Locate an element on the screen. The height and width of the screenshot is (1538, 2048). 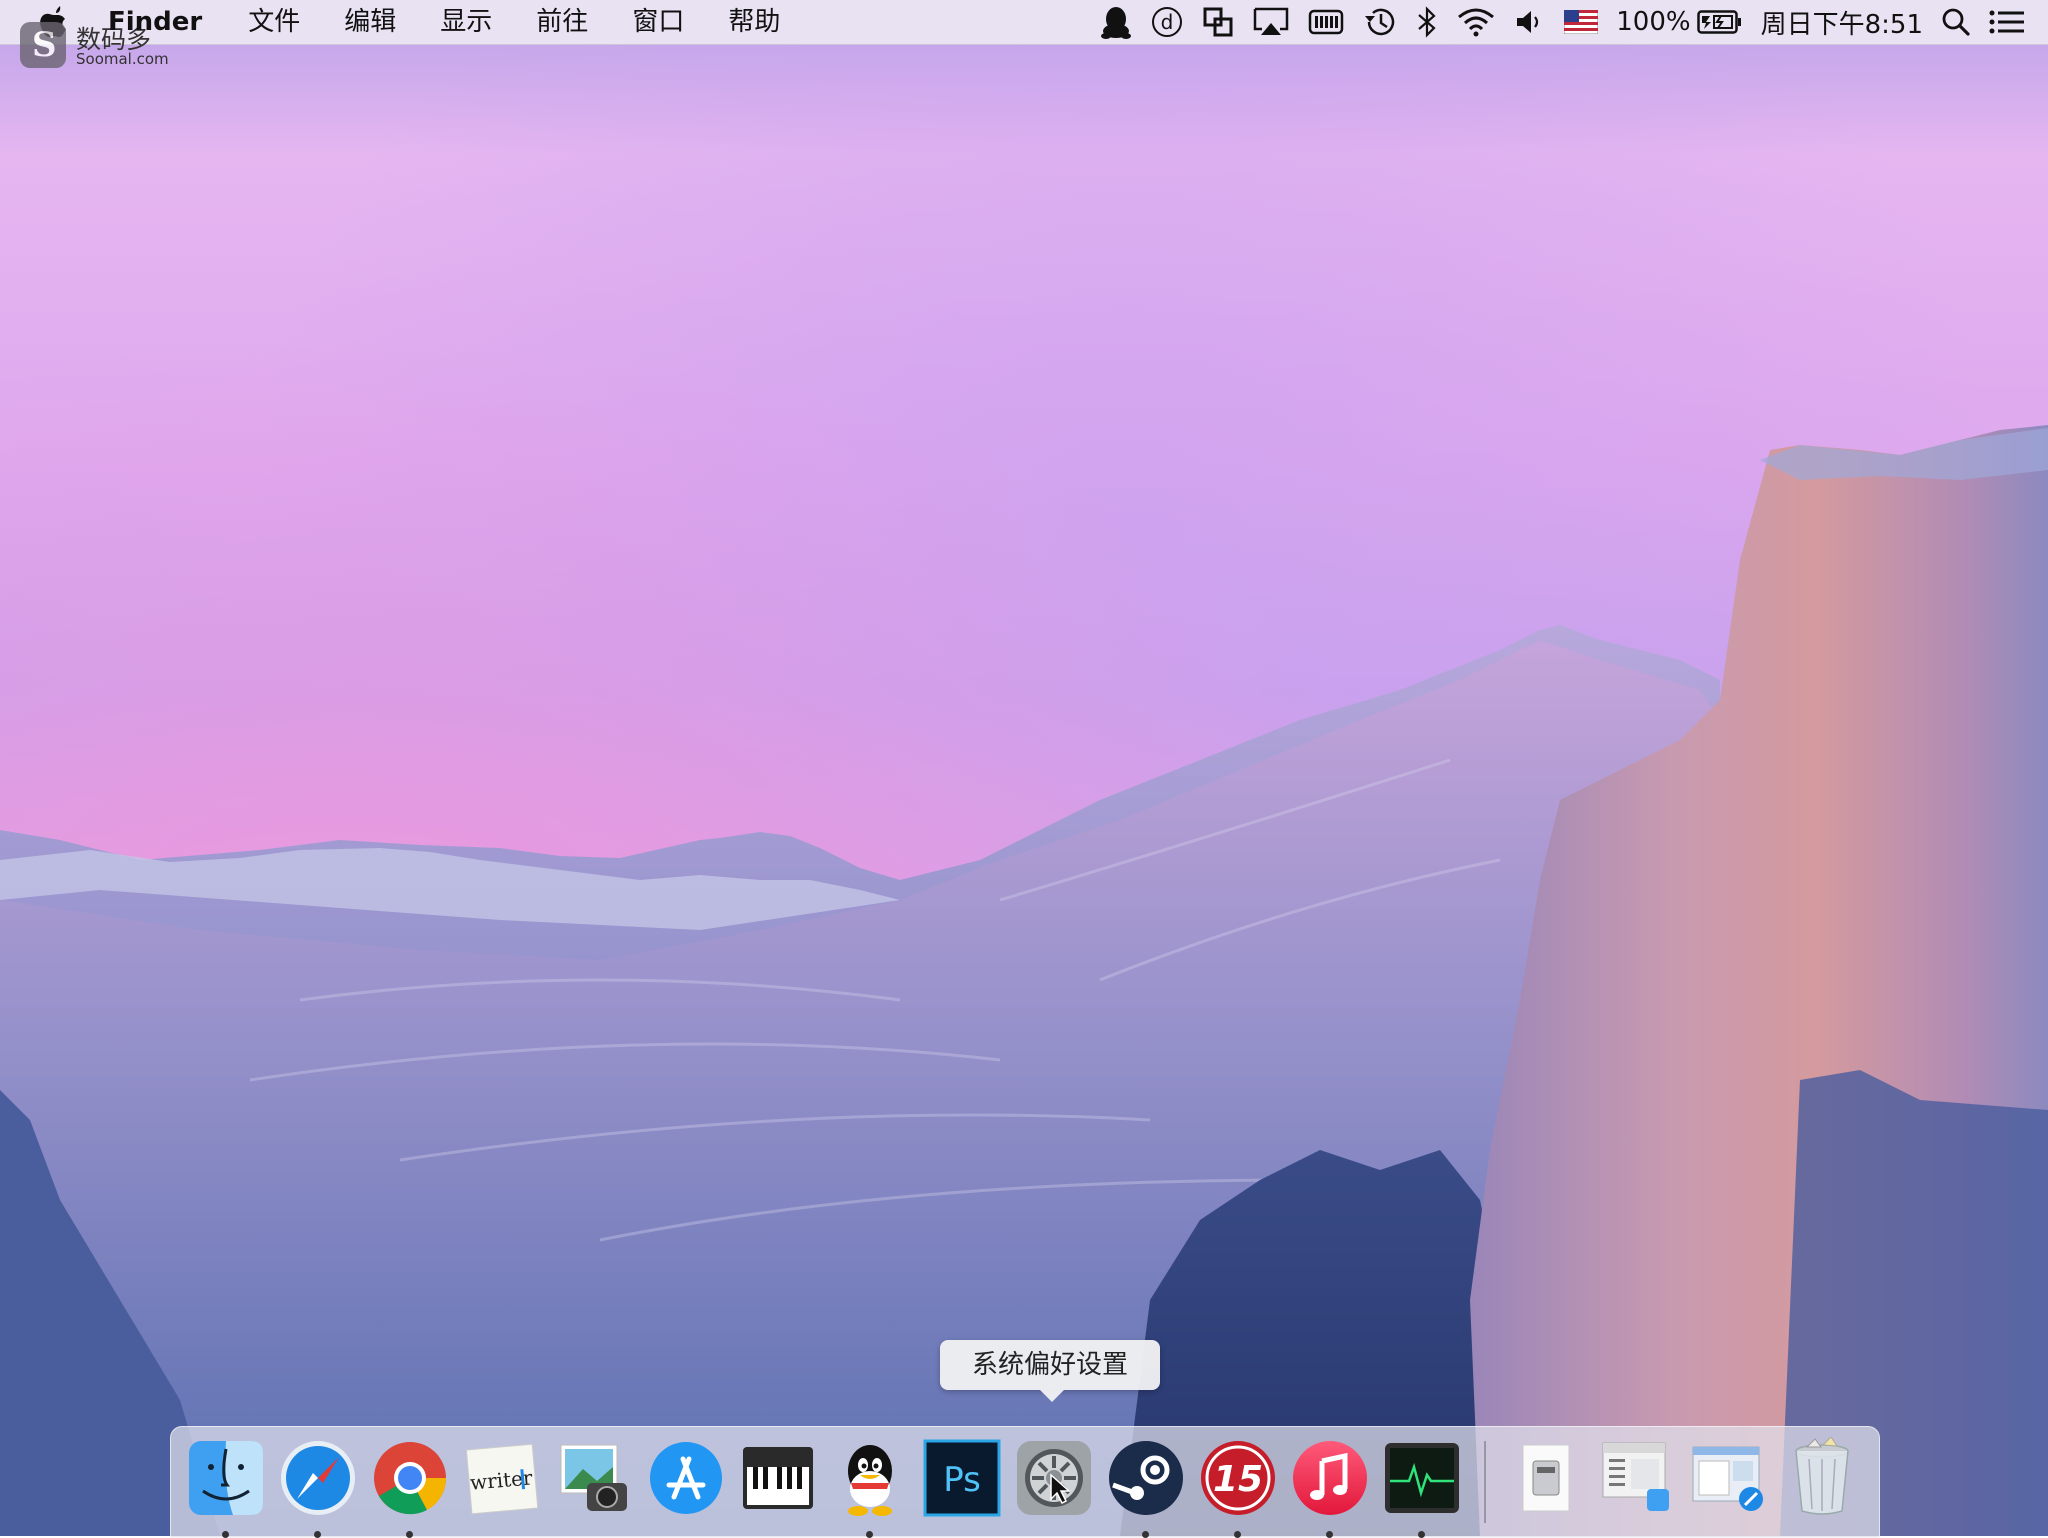
airplay-icon is located at coordinates (1271, 21).